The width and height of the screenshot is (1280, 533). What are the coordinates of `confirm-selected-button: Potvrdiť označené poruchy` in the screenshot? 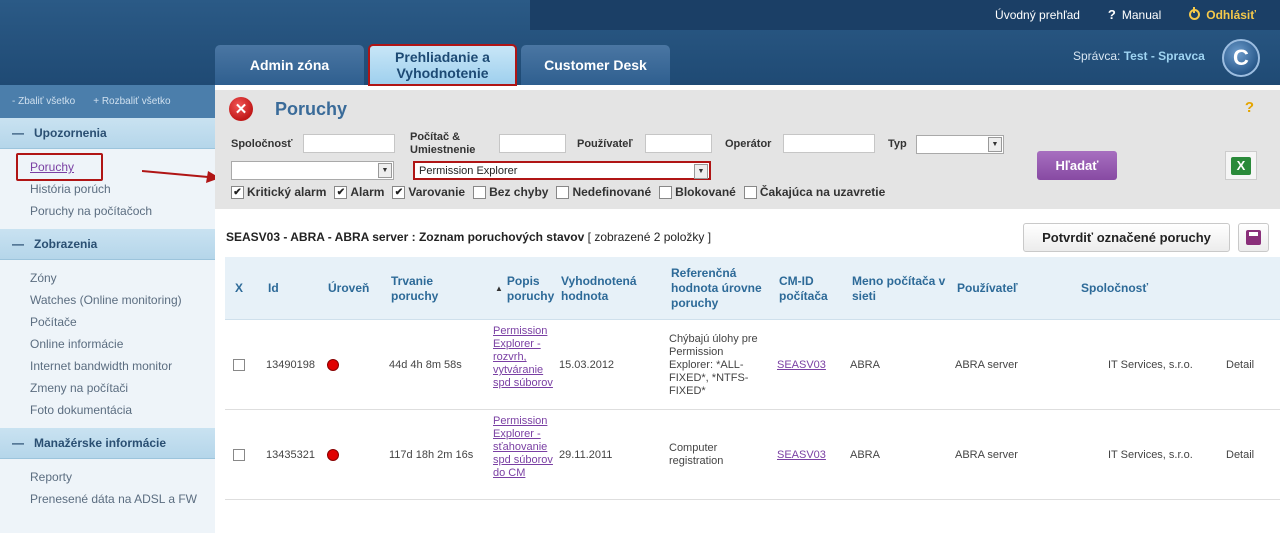 It's located at (1126, 237).